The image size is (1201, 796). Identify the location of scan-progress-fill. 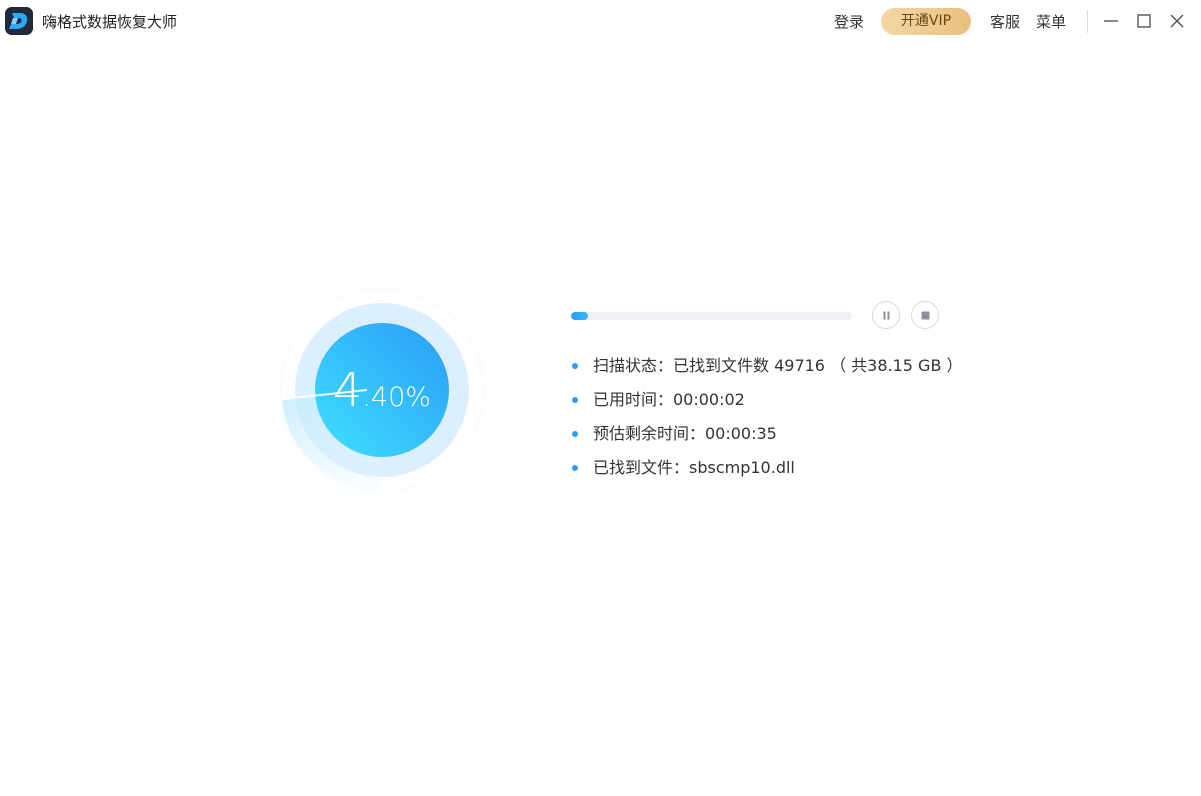
(579, 316).